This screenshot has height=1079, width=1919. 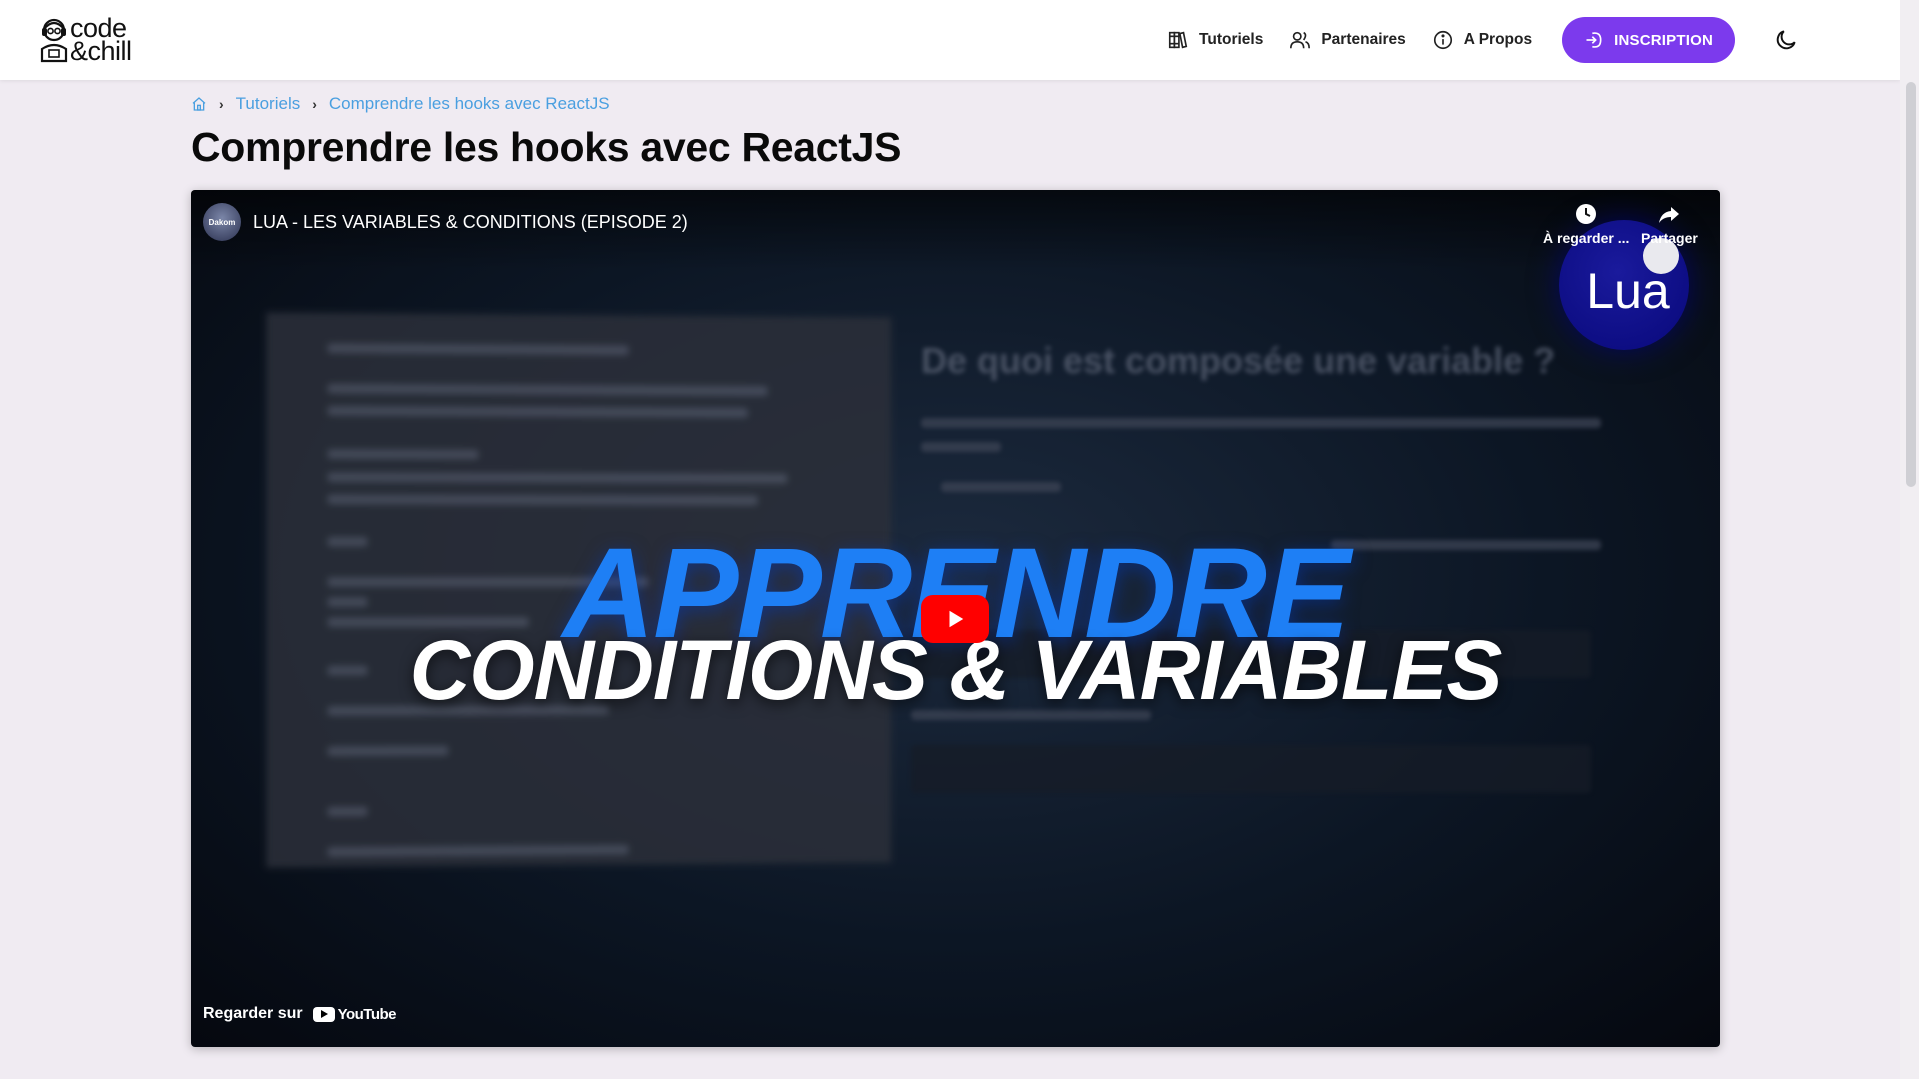 I want to click on site-logo: code &chill, so click(x=85, y=40).